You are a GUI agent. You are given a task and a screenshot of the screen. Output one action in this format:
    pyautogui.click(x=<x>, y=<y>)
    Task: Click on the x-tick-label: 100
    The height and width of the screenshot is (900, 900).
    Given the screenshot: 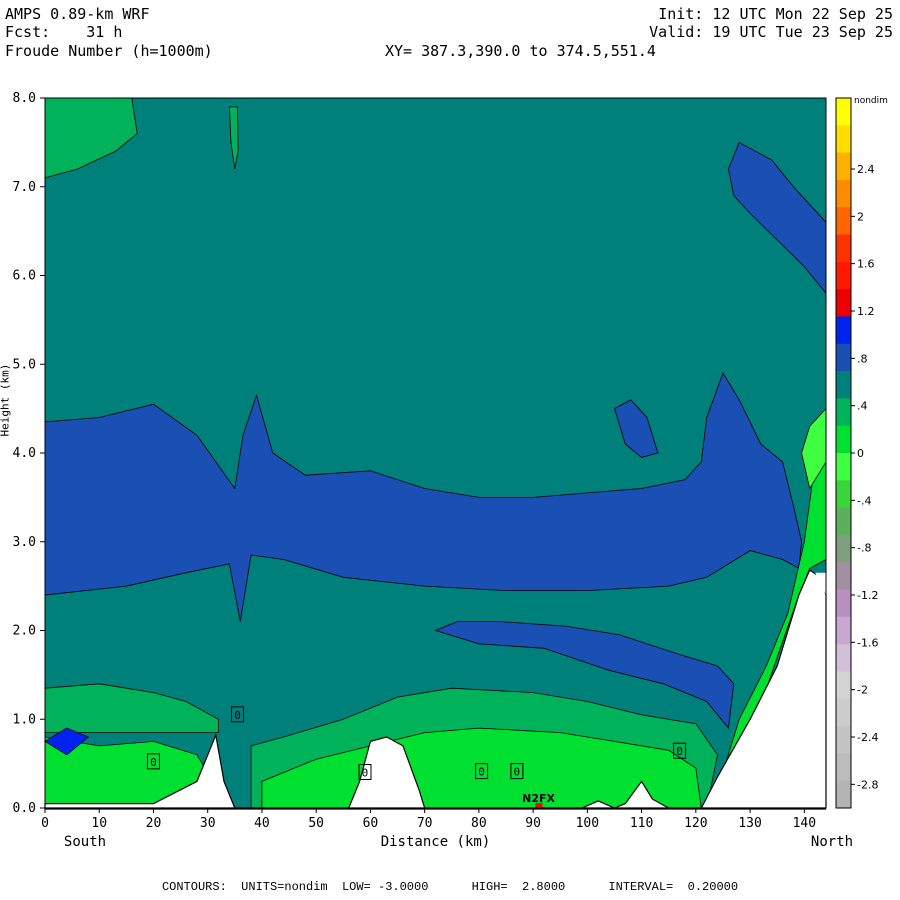 What is the action you would take?
    pyautogui.click(x=587, y=823)
    